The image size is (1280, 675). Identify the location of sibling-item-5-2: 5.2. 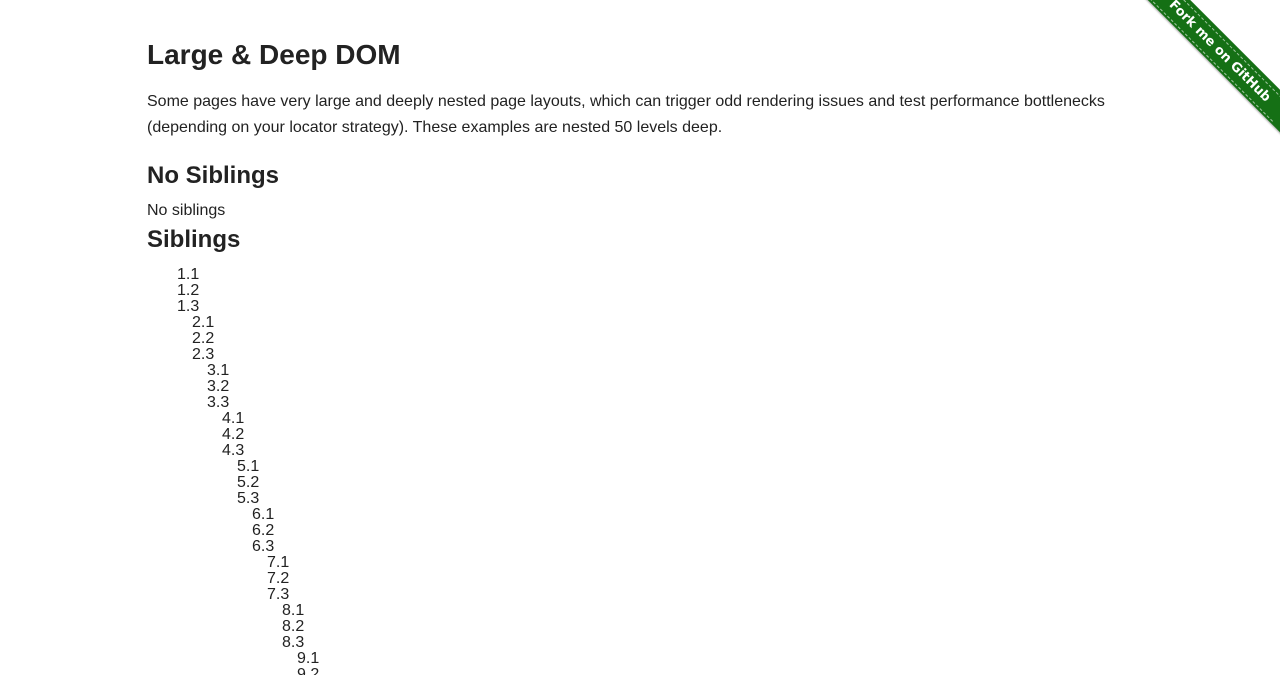
(248, 482).